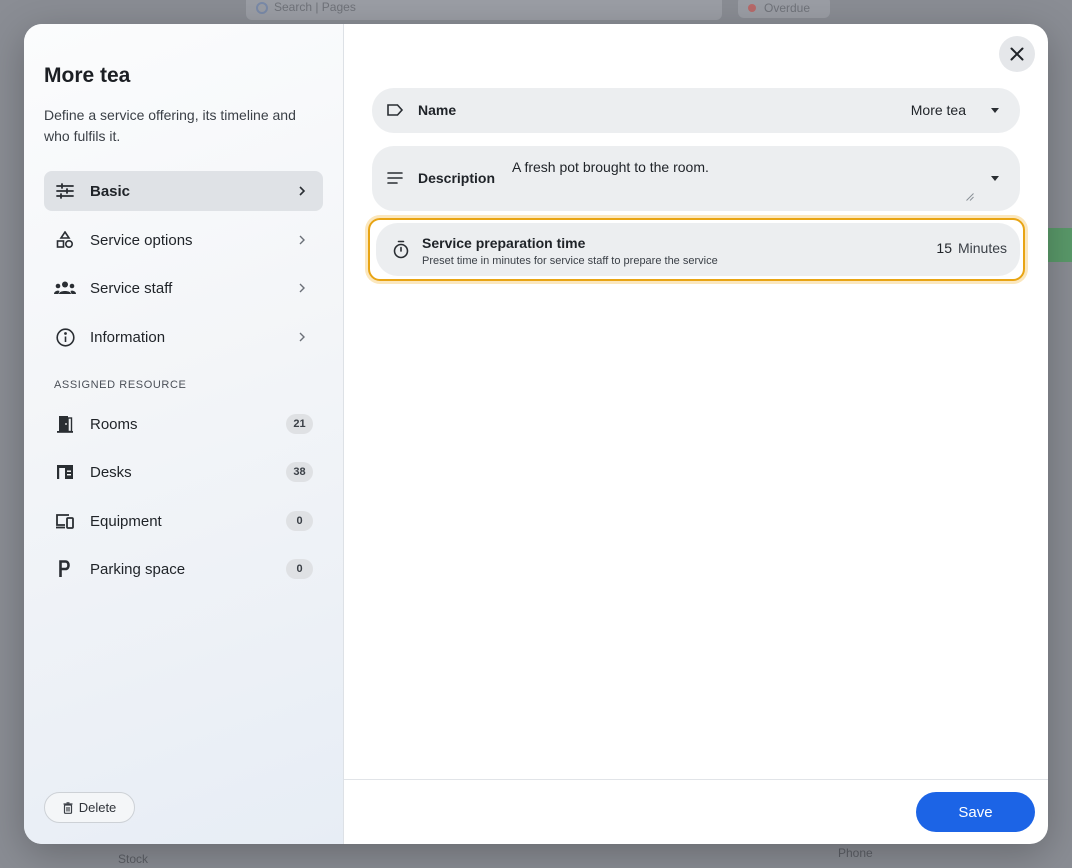 The height and width of the screenshot is (868, 1072). Describe the element at coordinates (138, 569) in the screenshot. I see `resource-label-parking-space: Parking space` at that location.